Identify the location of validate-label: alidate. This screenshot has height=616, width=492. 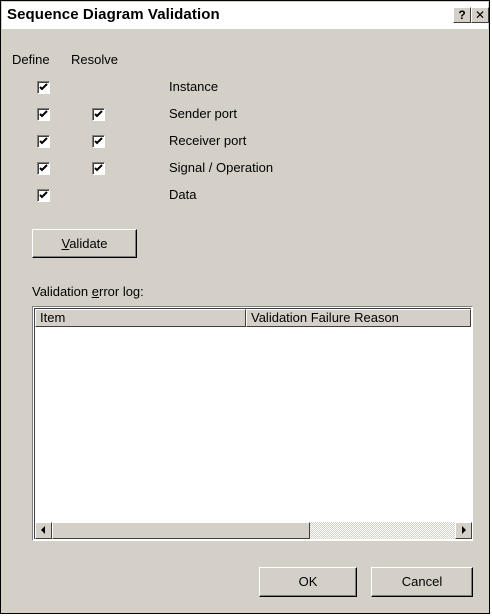
(88, 243).